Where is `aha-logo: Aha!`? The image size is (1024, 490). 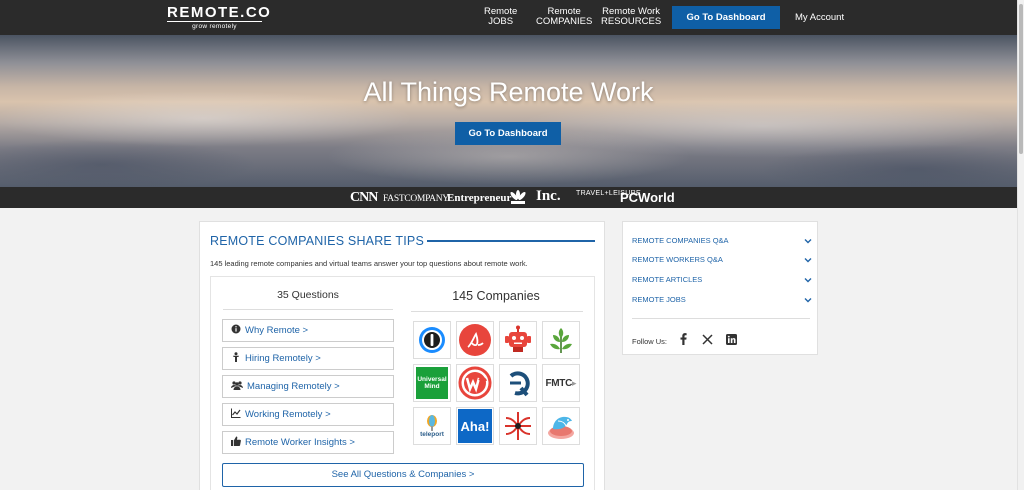
aha-logo: Aha! is located at coordinates (475, 426).